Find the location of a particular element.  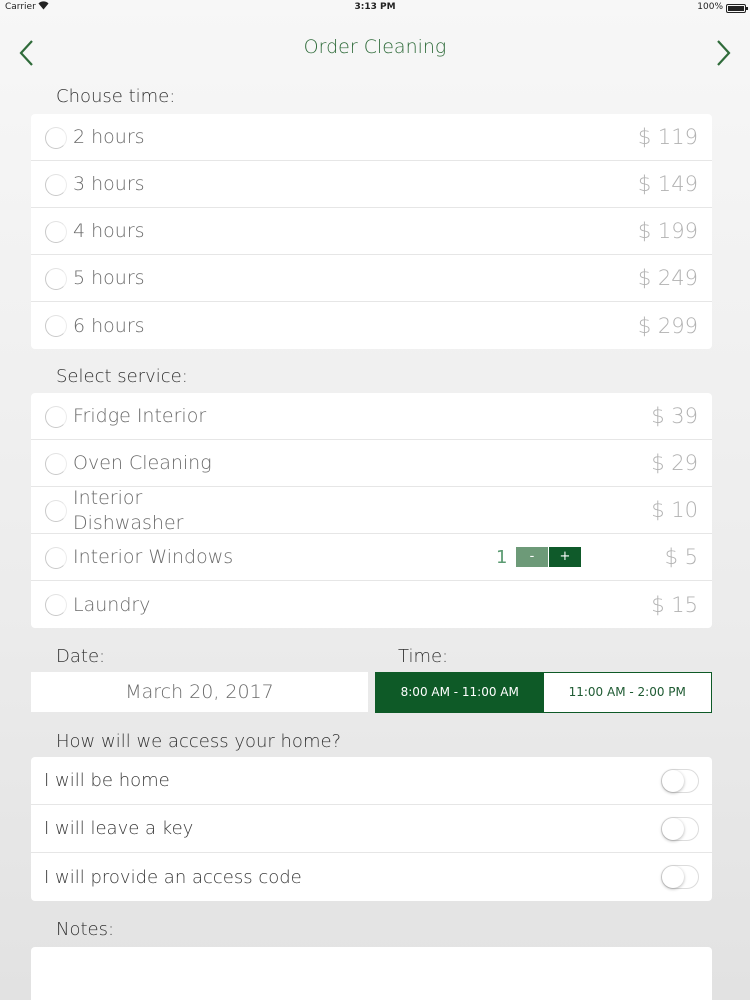

time-option-label: 2 hours is located at coordinates (109, 137).